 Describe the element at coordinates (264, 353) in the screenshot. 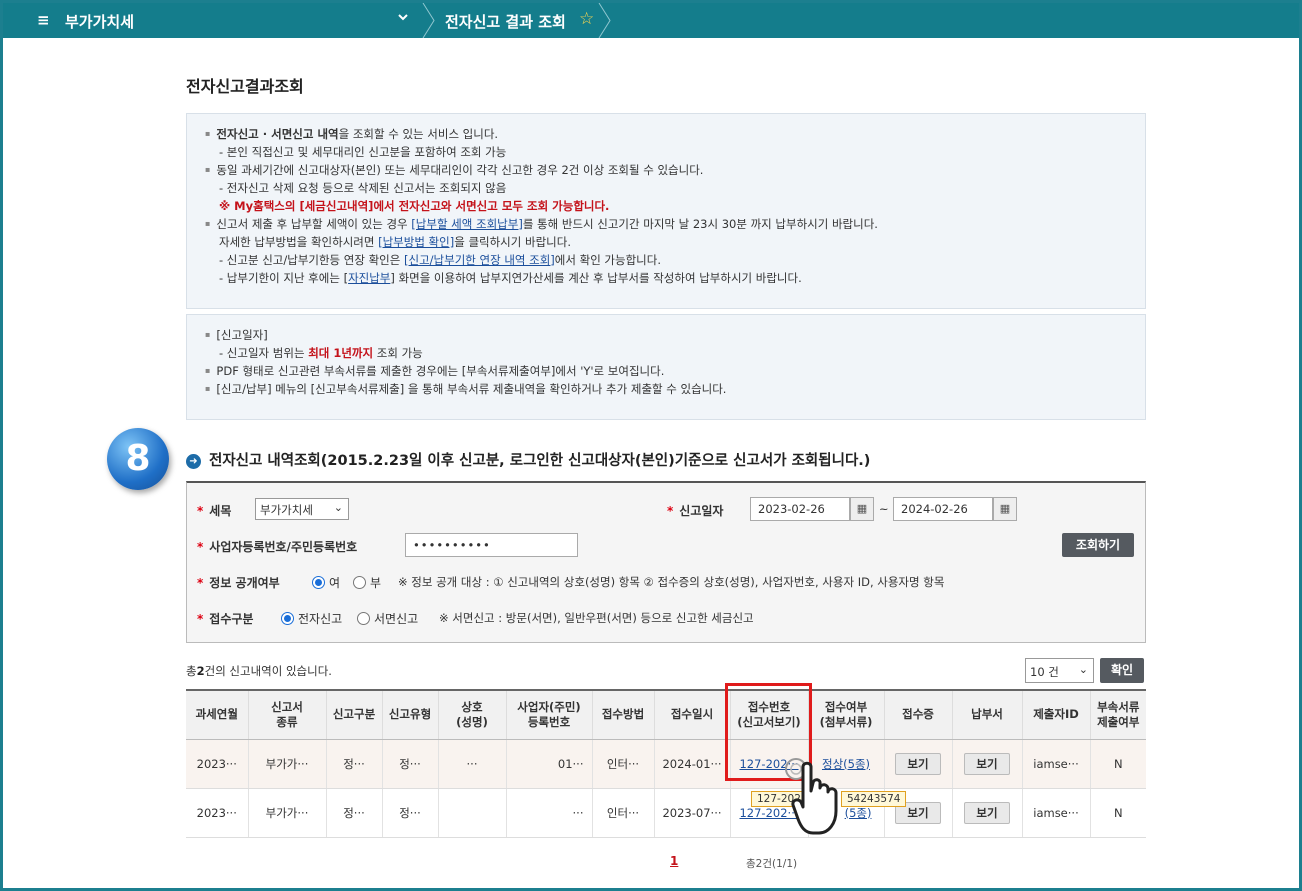

I see `info-text: - 신고일자 범위는` at that location.